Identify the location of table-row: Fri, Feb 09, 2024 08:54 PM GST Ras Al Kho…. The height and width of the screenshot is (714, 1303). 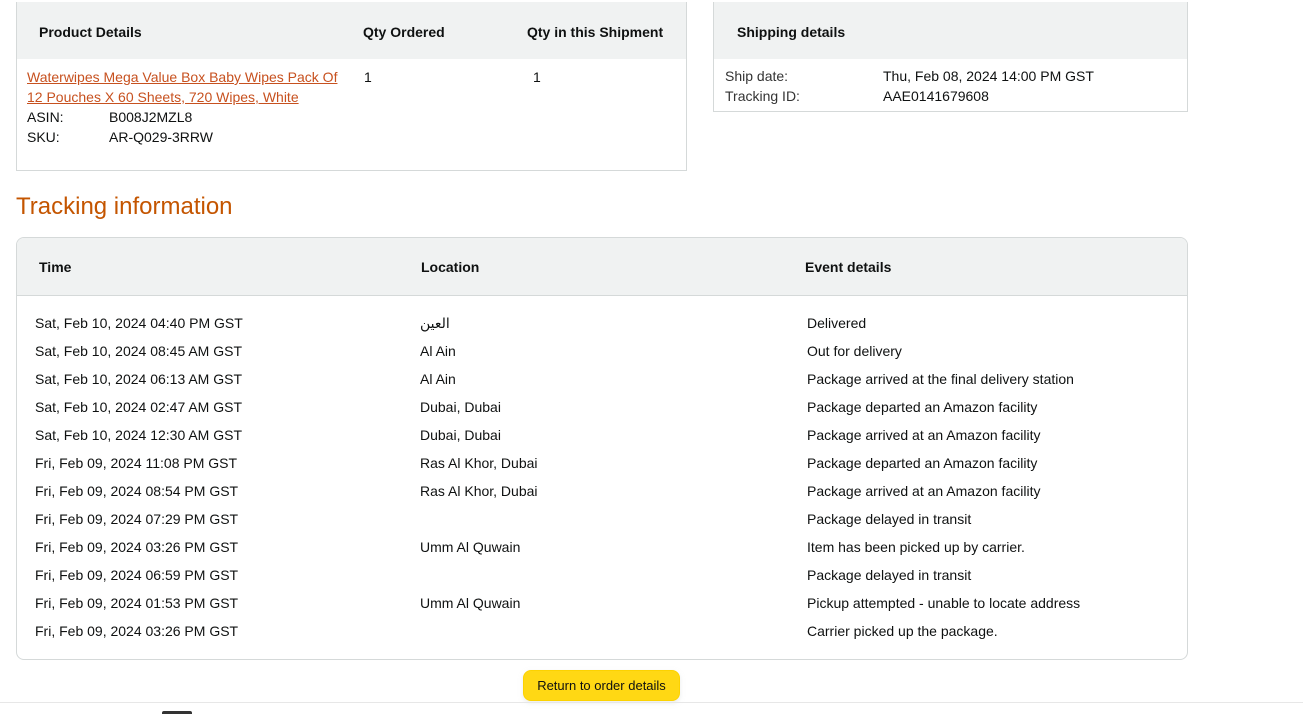
(602, 495).